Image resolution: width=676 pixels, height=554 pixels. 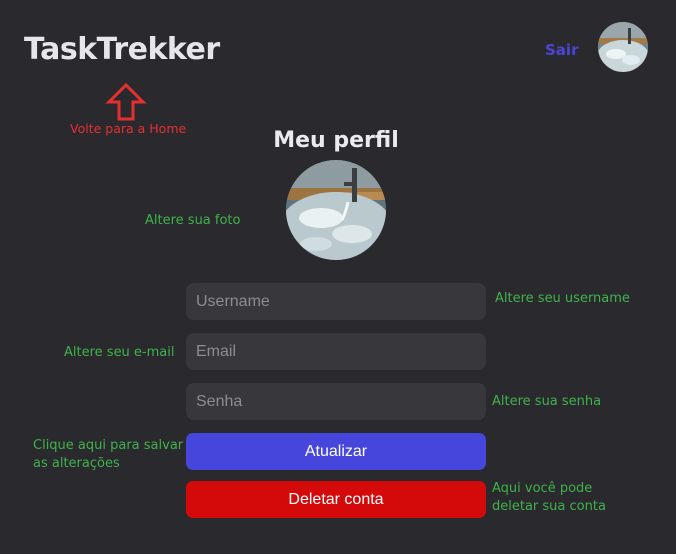 What do you see at coordinates (119, 352) in the screenshot?
I see `annotation-email: Altere seu e-mail` at bounding box center [119, 352].